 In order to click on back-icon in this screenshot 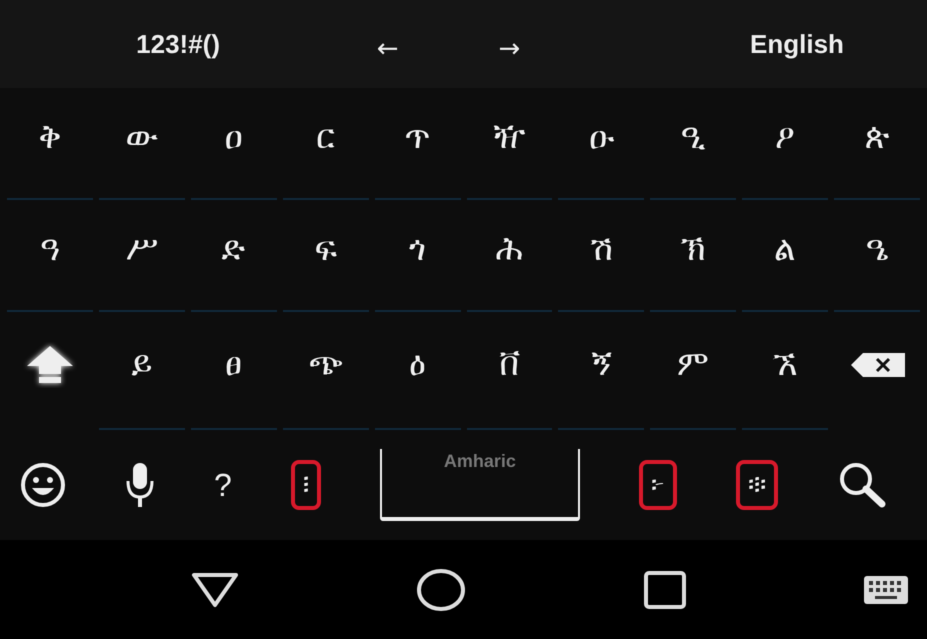, I will do `click(215, 590)`.